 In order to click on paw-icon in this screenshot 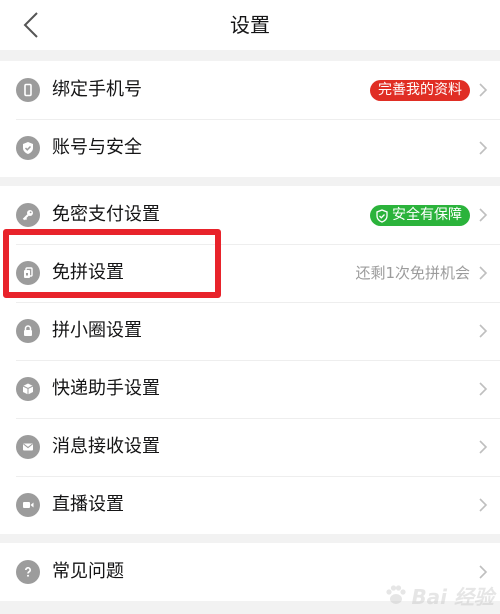, I will do `click(396, 594)`.